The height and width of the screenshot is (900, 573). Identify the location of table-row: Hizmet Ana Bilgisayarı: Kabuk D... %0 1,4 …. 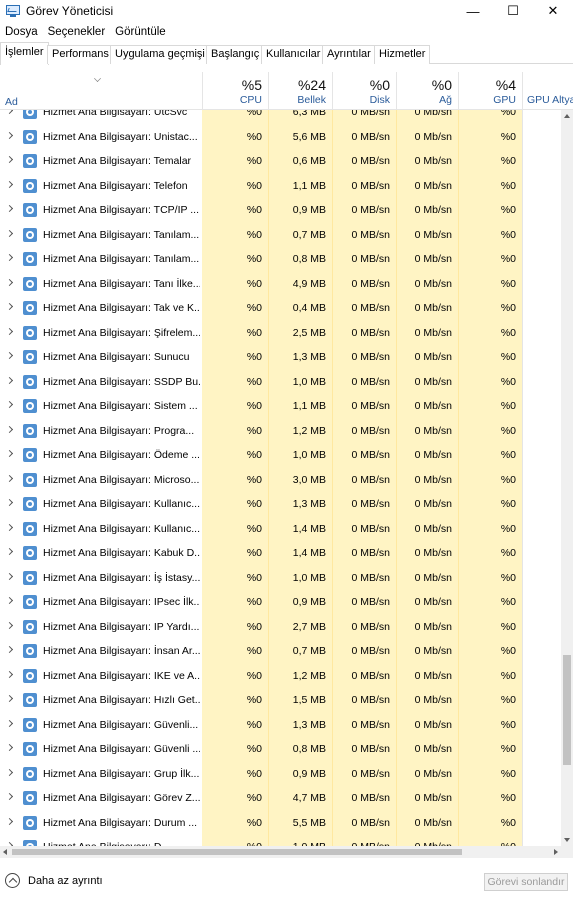
(280, 553).